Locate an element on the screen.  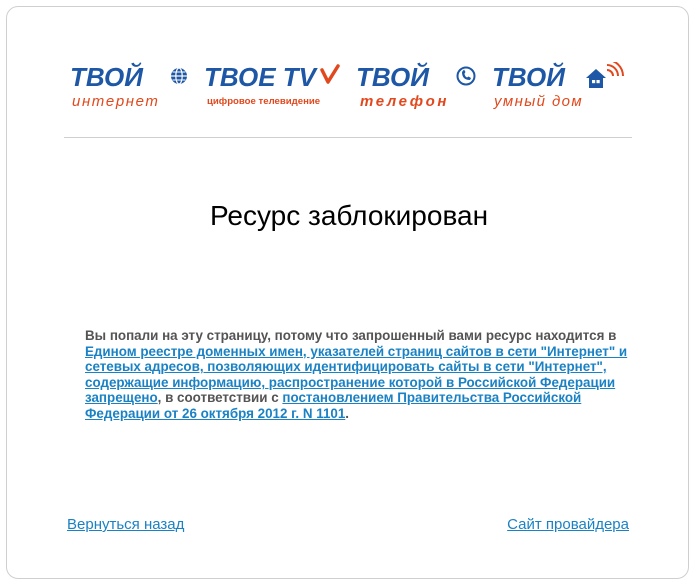
logo-tv: ТВОЕ ТV цифровое телевидение is located at coordinates (272, 86).